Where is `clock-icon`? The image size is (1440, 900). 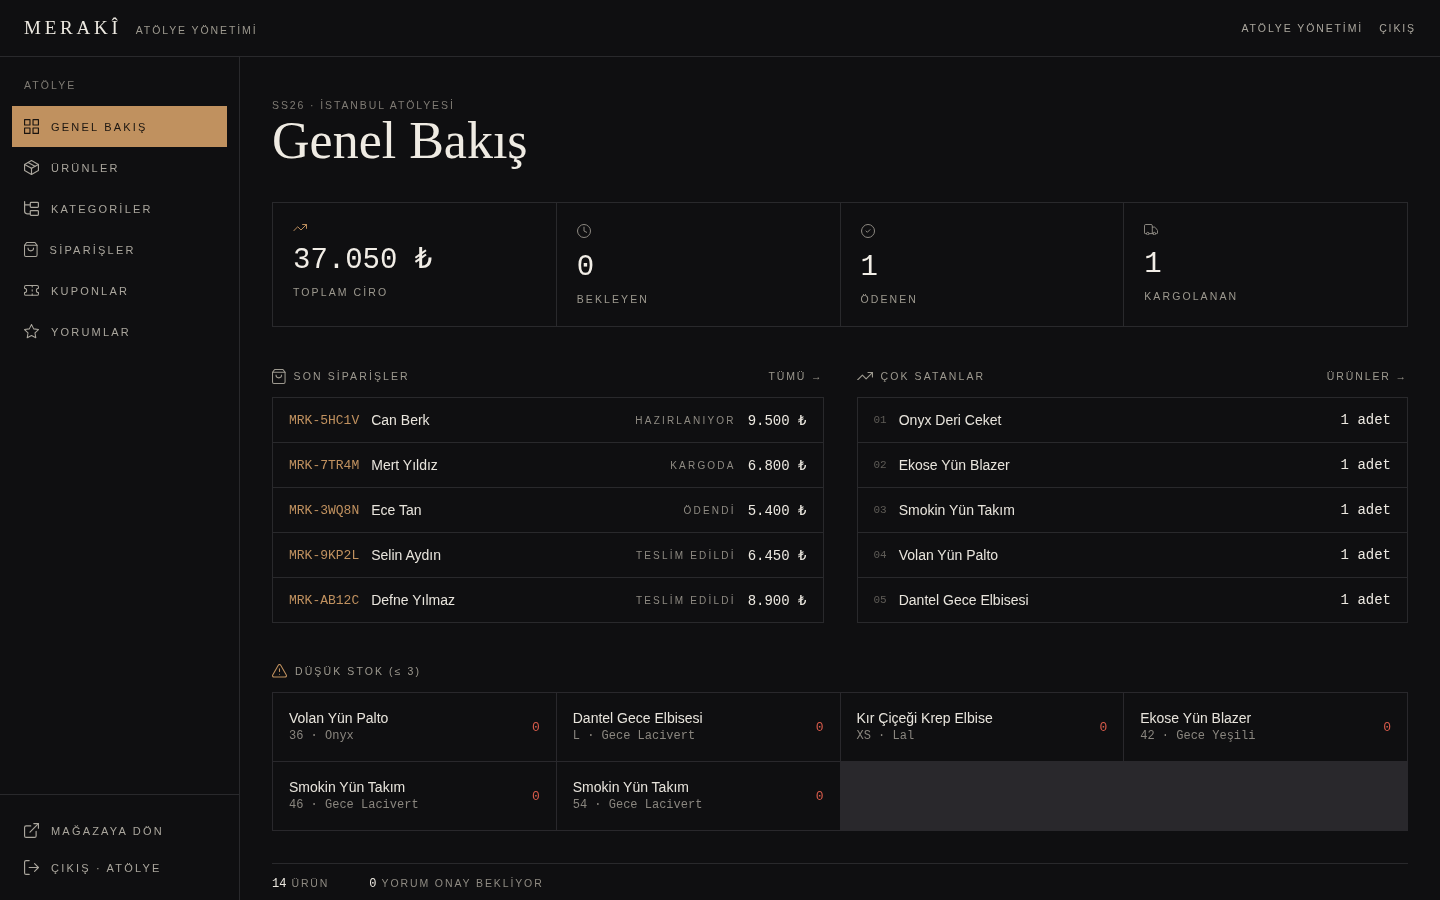
clock-icon is located at coordinates (583, 231).